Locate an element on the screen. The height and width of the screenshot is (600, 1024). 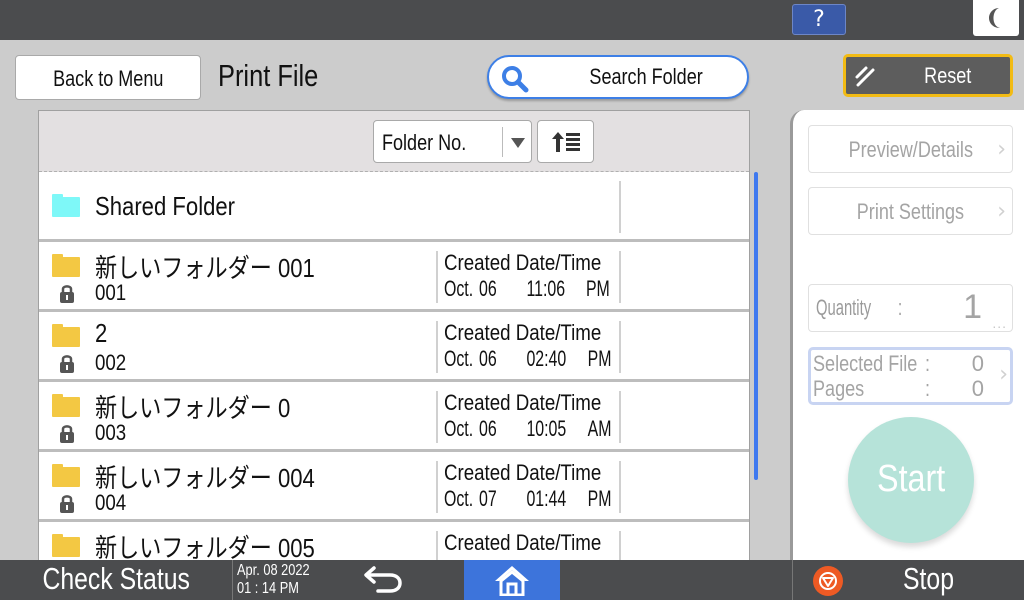
date-time-display: Apr. 08 2022 01 : 14 PM is located at coordinates (280, 580).